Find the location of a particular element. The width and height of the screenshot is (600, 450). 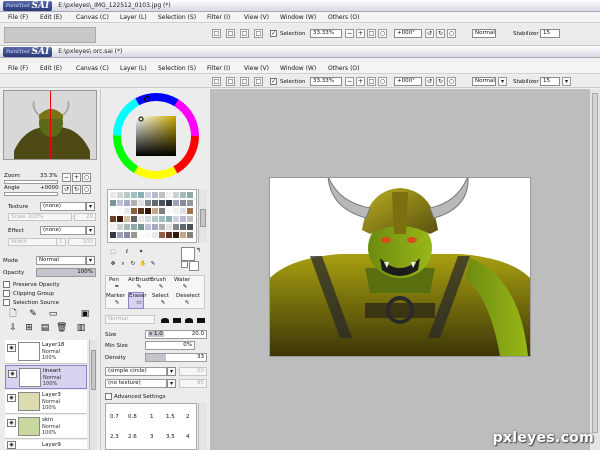

brush-texture-select: (no texture) is located at coordinates (136, 383).